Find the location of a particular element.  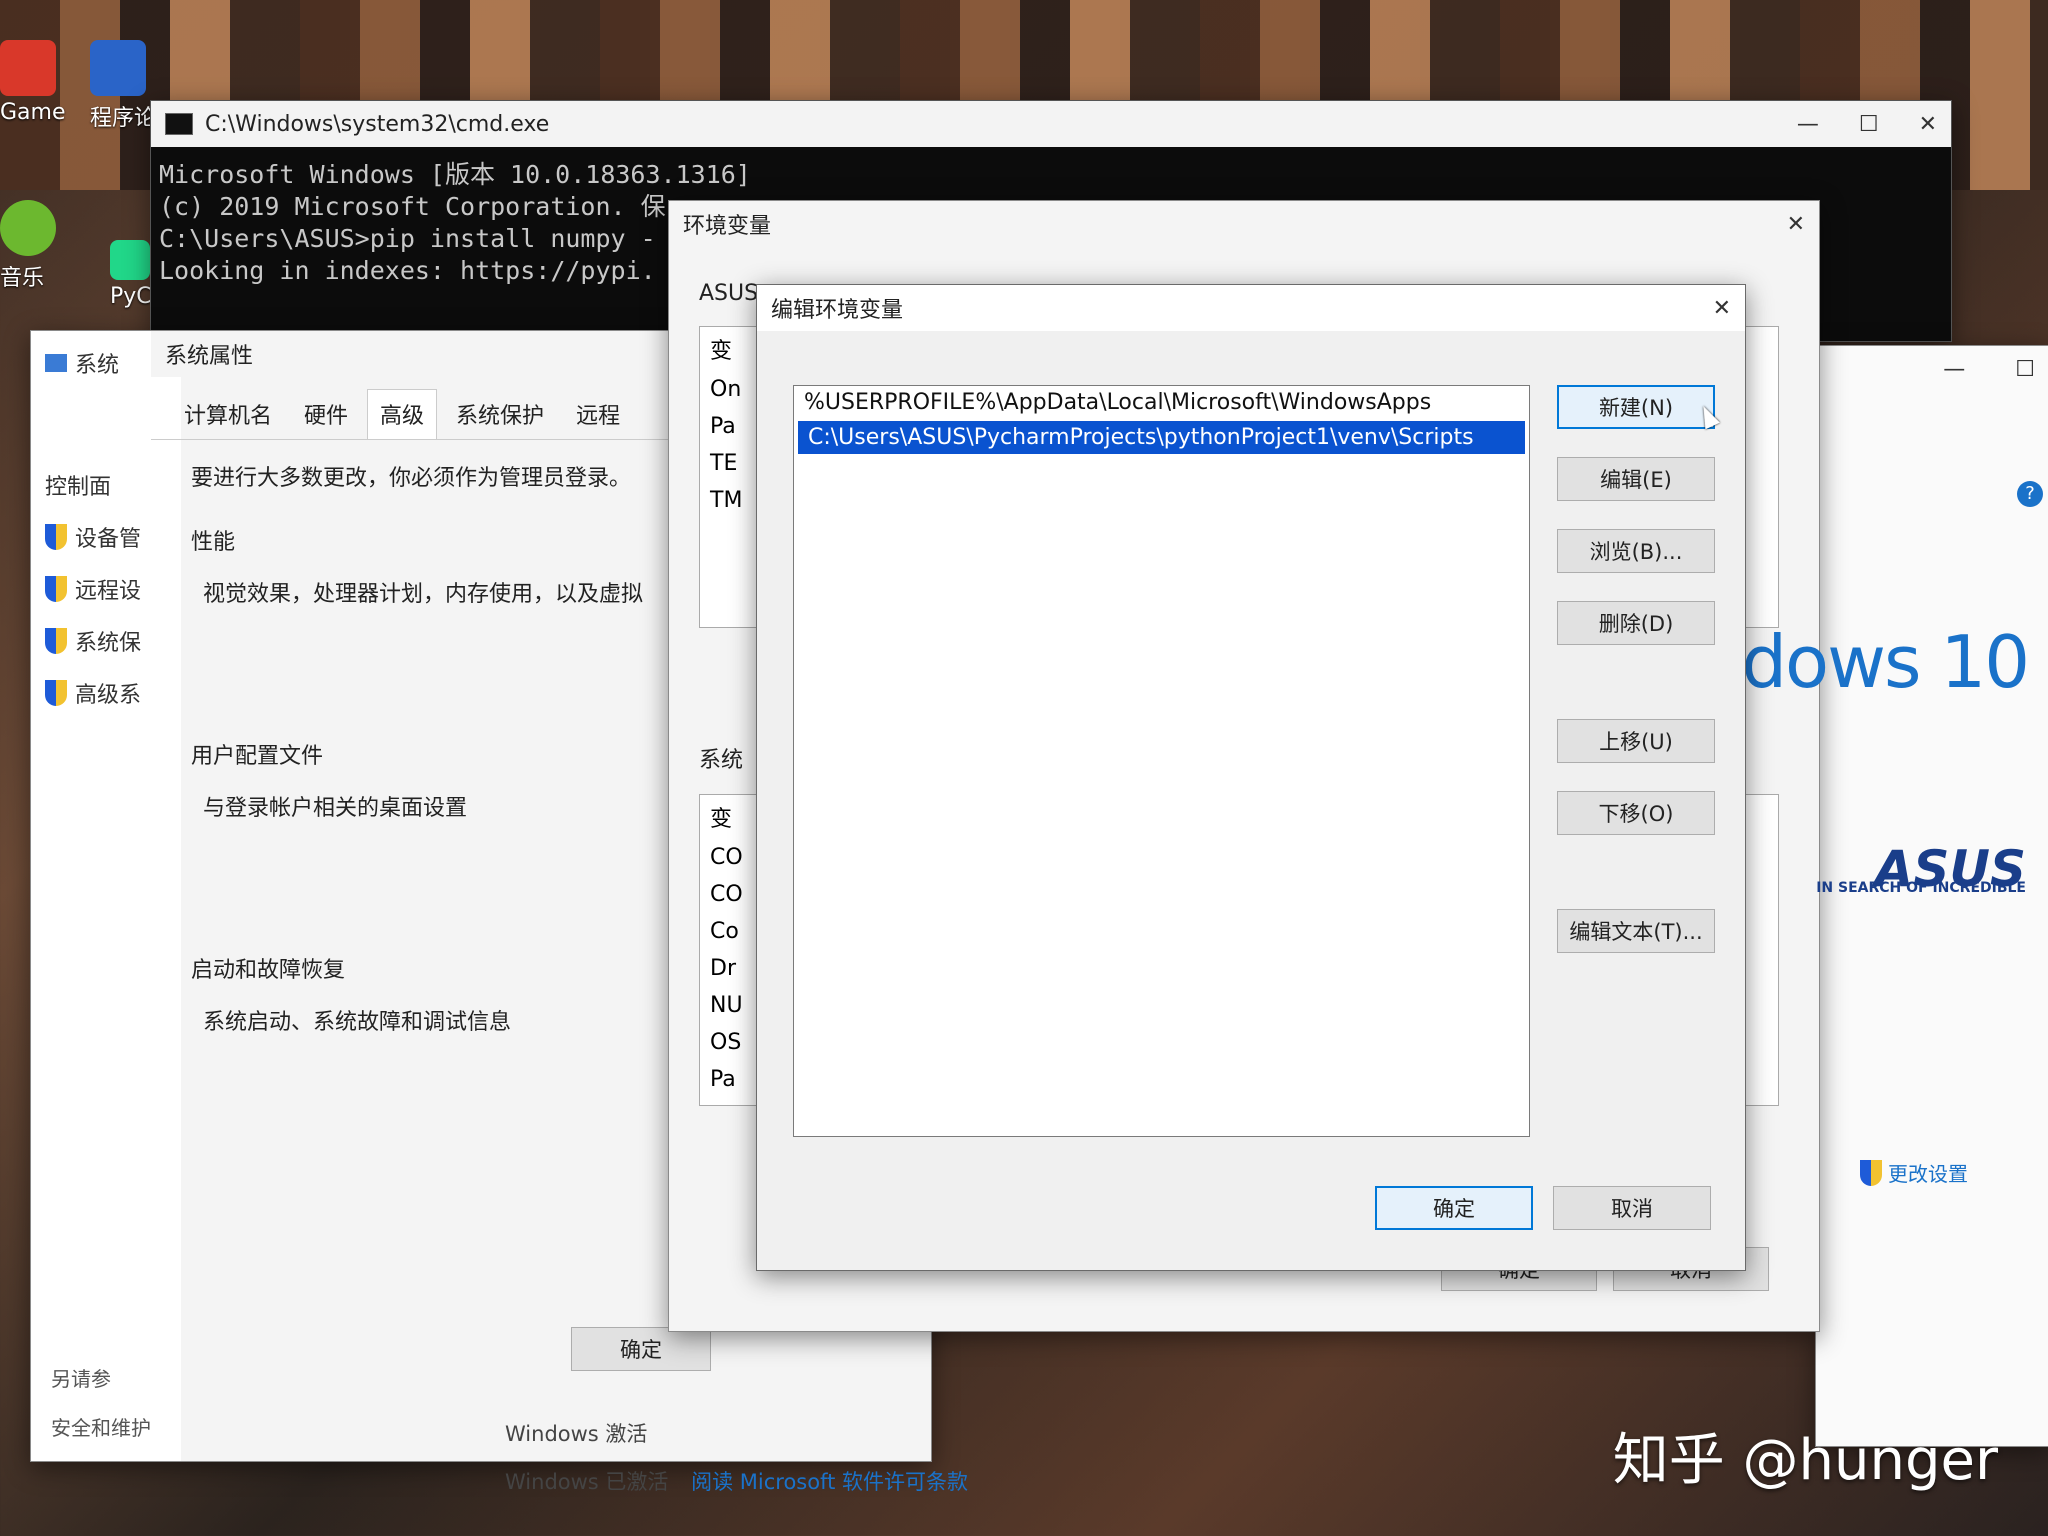

env-title: 环境变量 is located at coordinates (727, 226).